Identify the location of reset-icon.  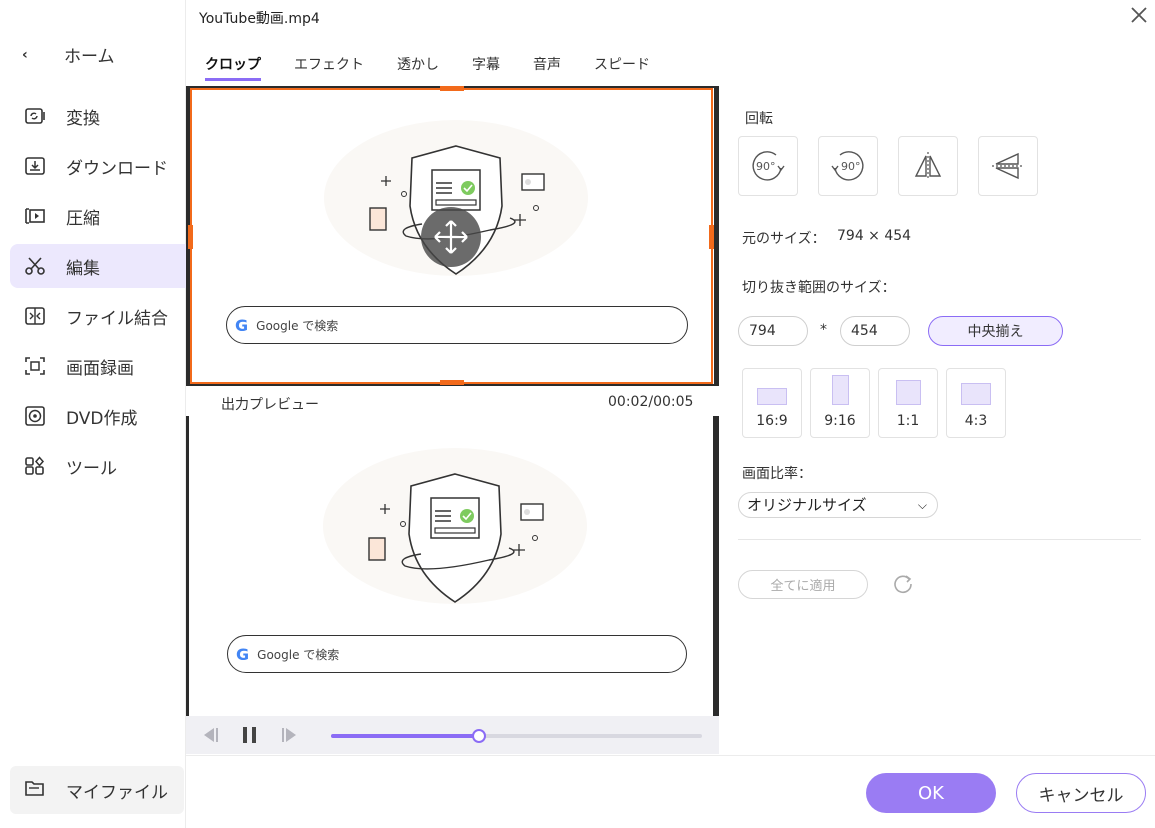
(903, 584).